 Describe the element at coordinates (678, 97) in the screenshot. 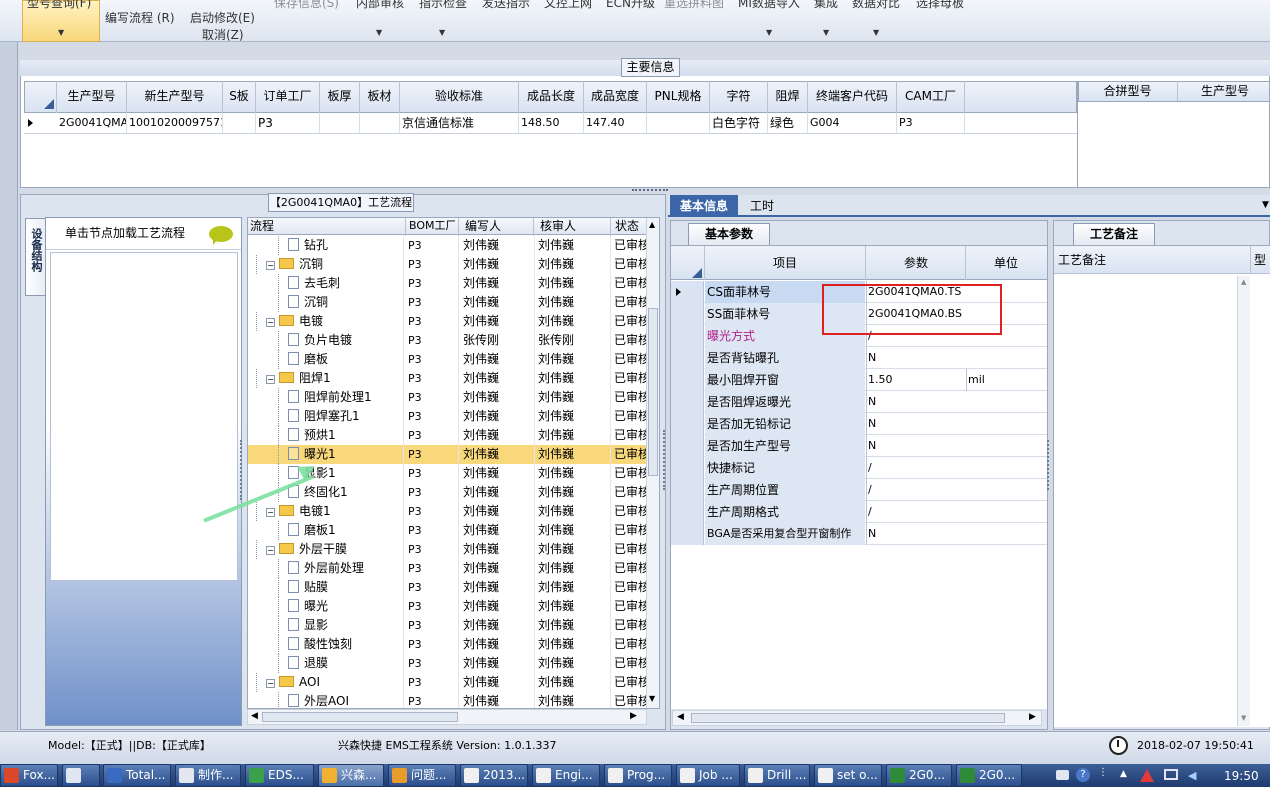

I see `main-info-col-header: PNL规格` at that location.